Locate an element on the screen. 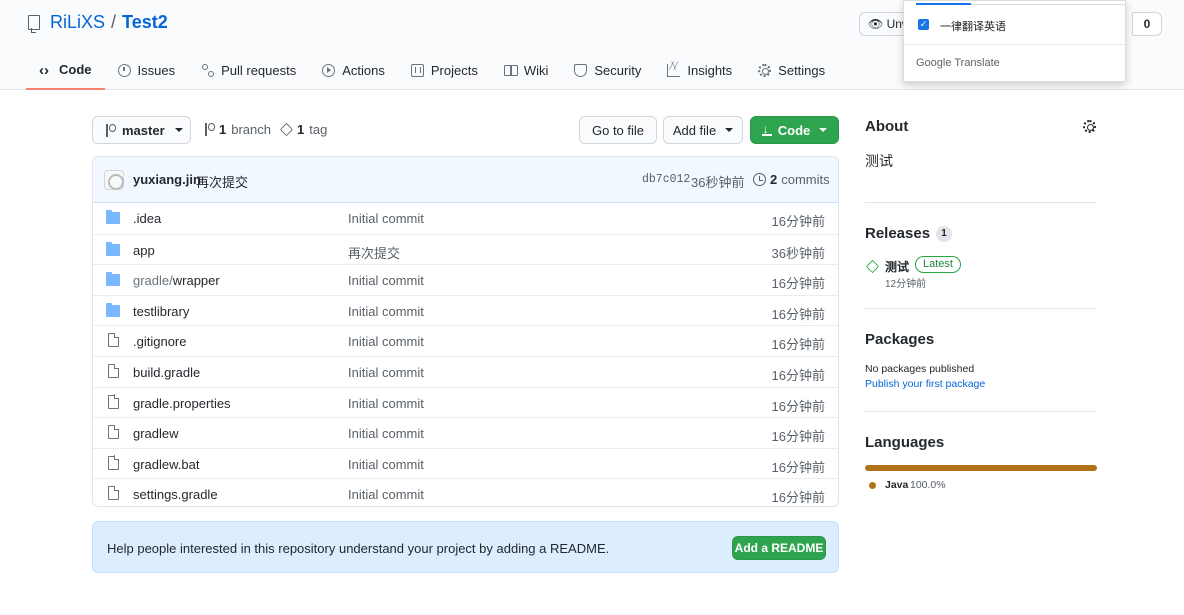 The height and width of the screenshot is (615, 1184). repo-title: RiLiXS / Test2 is located at coordinates (98, 22).